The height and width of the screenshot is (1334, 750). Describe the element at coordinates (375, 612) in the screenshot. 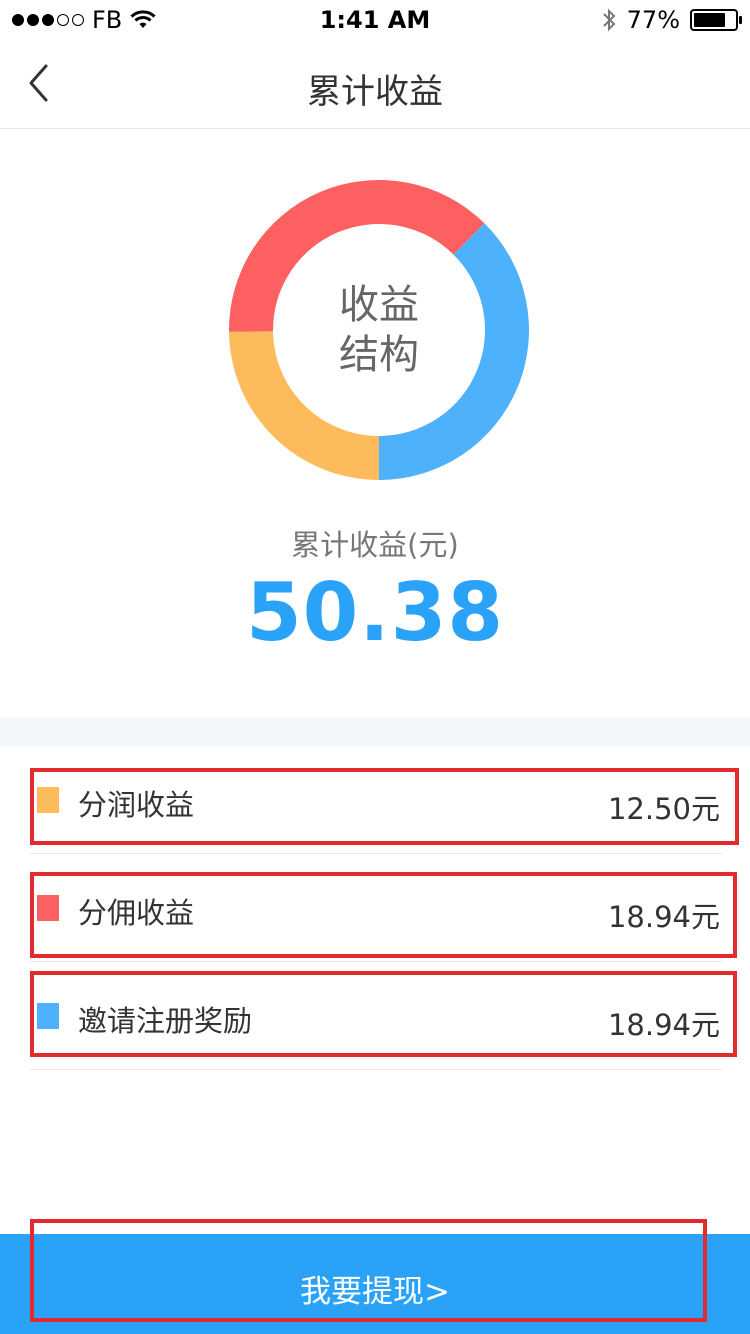

I see `total-income-value: 50.38` at that location.